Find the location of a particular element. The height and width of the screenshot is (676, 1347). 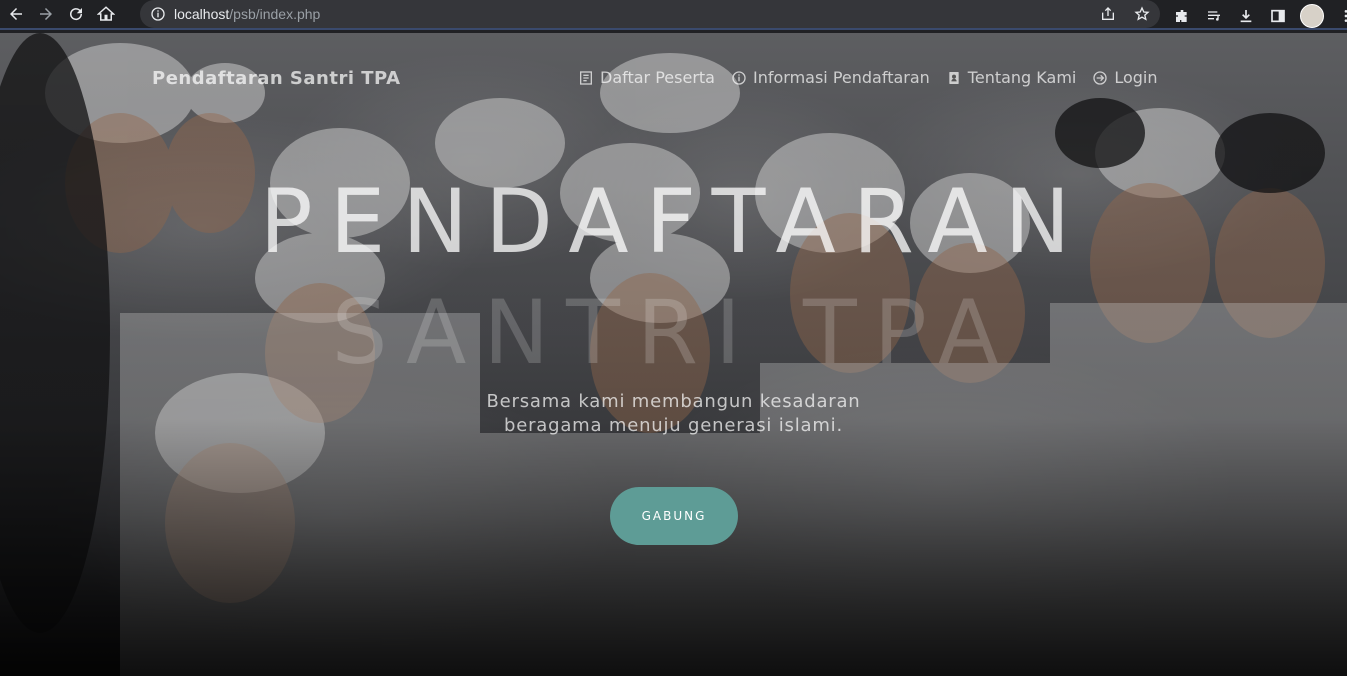

nav-item-login: Login is located at coordinates (1125, 77).